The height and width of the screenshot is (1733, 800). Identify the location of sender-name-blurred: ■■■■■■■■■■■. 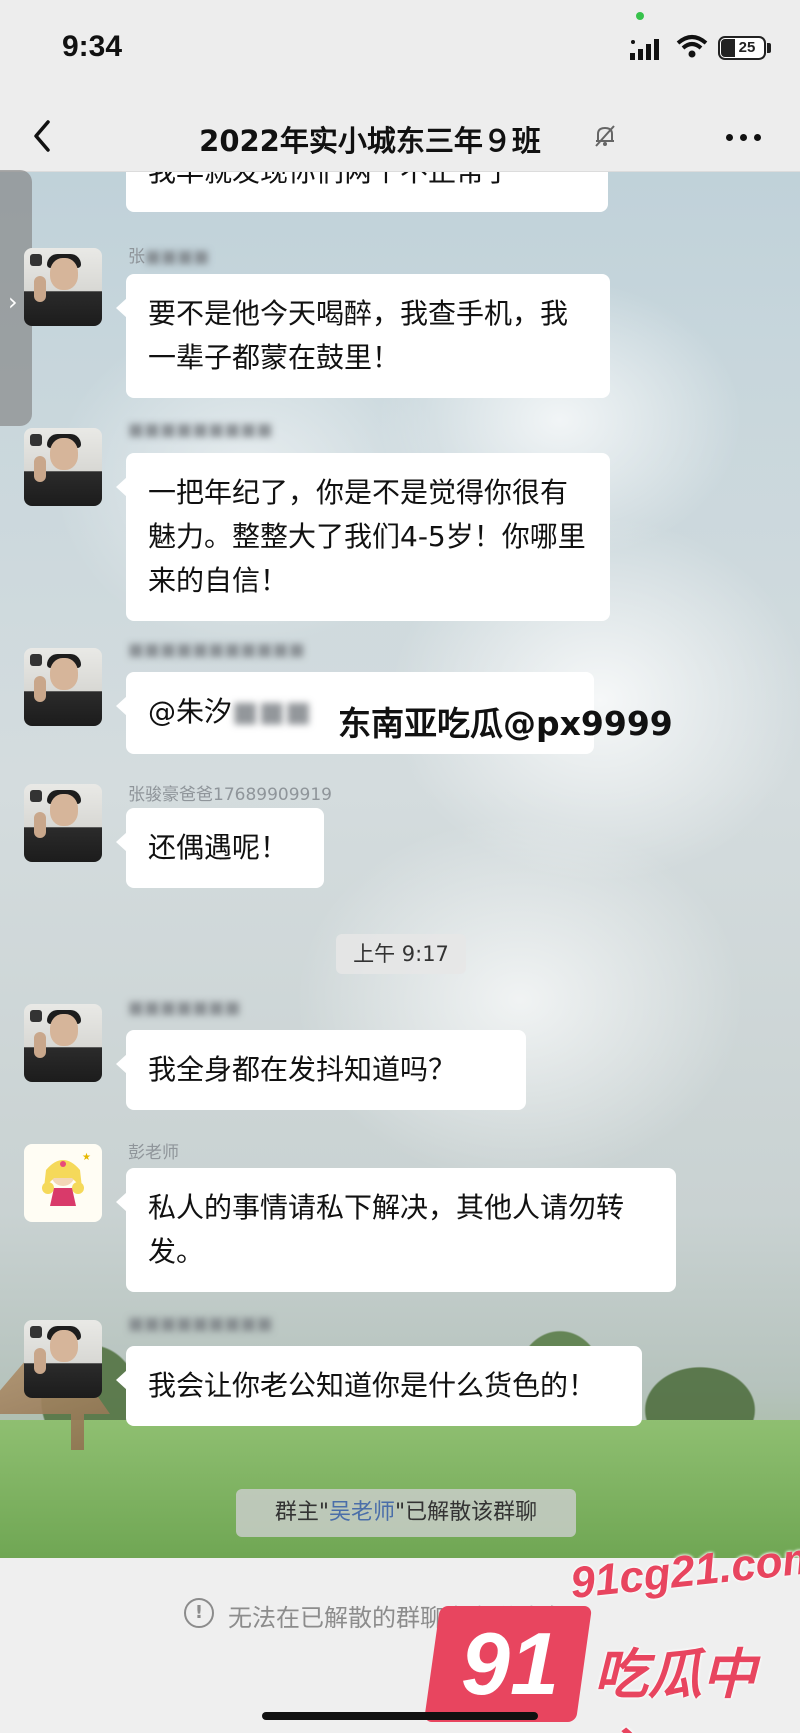
(216, 650).